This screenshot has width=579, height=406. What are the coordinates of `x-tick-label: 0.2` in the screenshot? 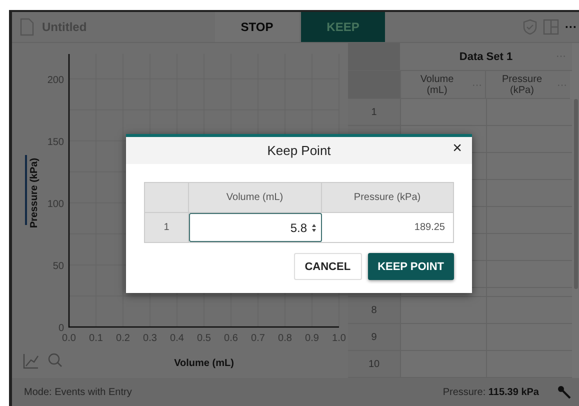 It's located at (123, 338).